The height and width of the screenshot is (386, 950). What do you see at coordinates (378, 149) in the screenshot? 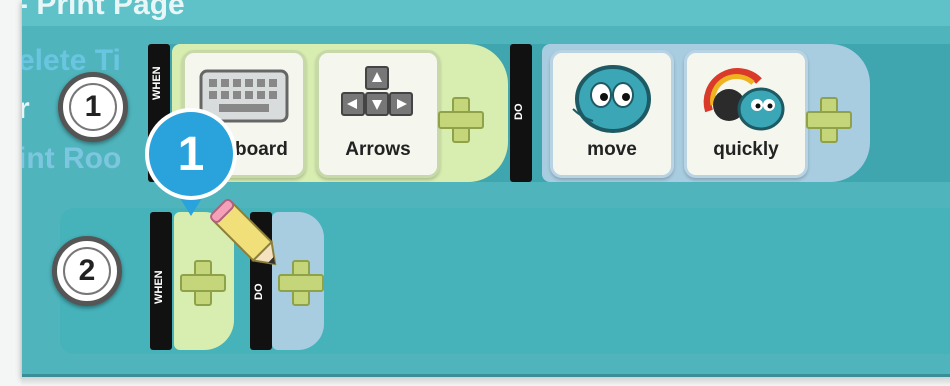
I see `tile-label-arrows: Arrows` at bounding box center [378, 149].